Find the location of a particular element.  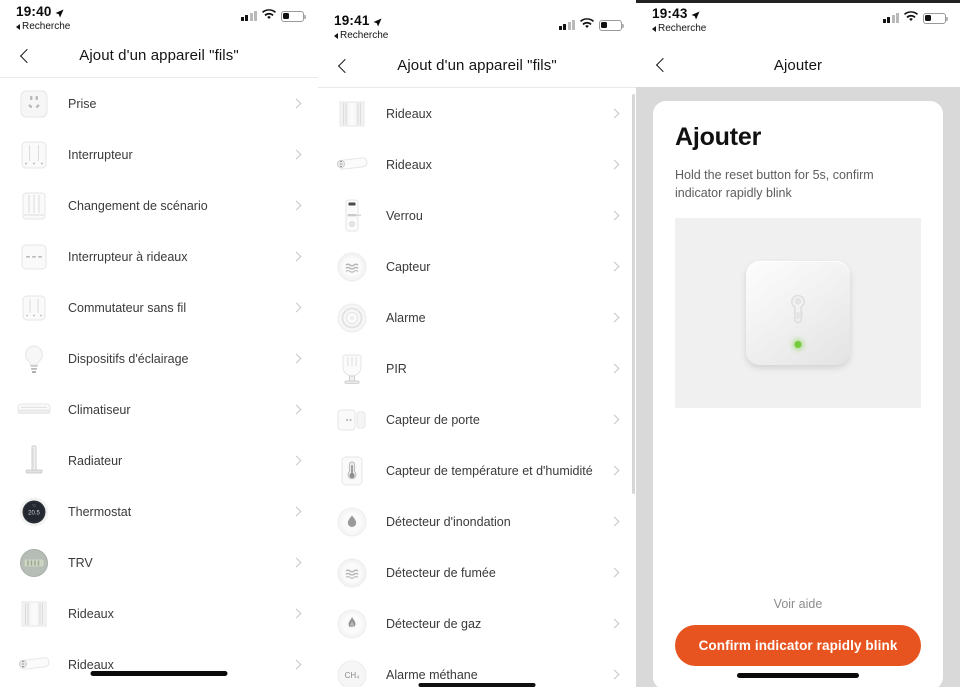

roller-blind-icon is located at coordinates (352, 165).